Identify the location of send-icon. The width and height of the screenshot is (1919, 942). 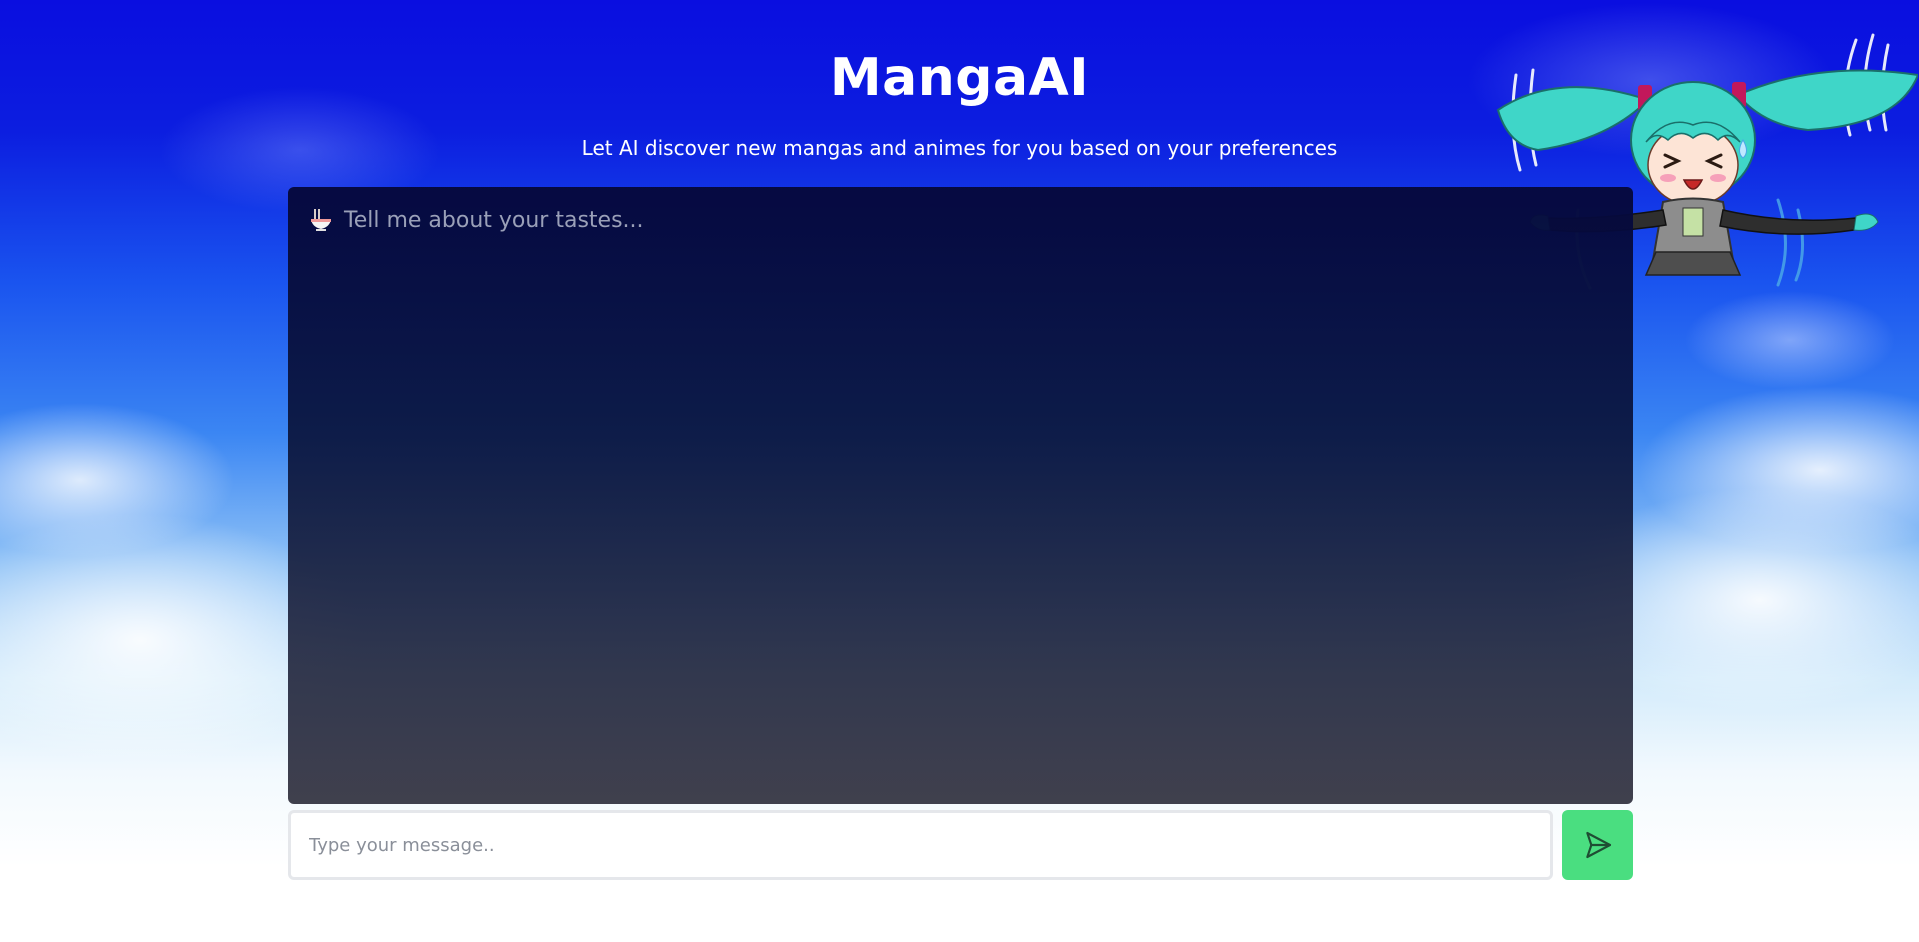
(1598, 845).